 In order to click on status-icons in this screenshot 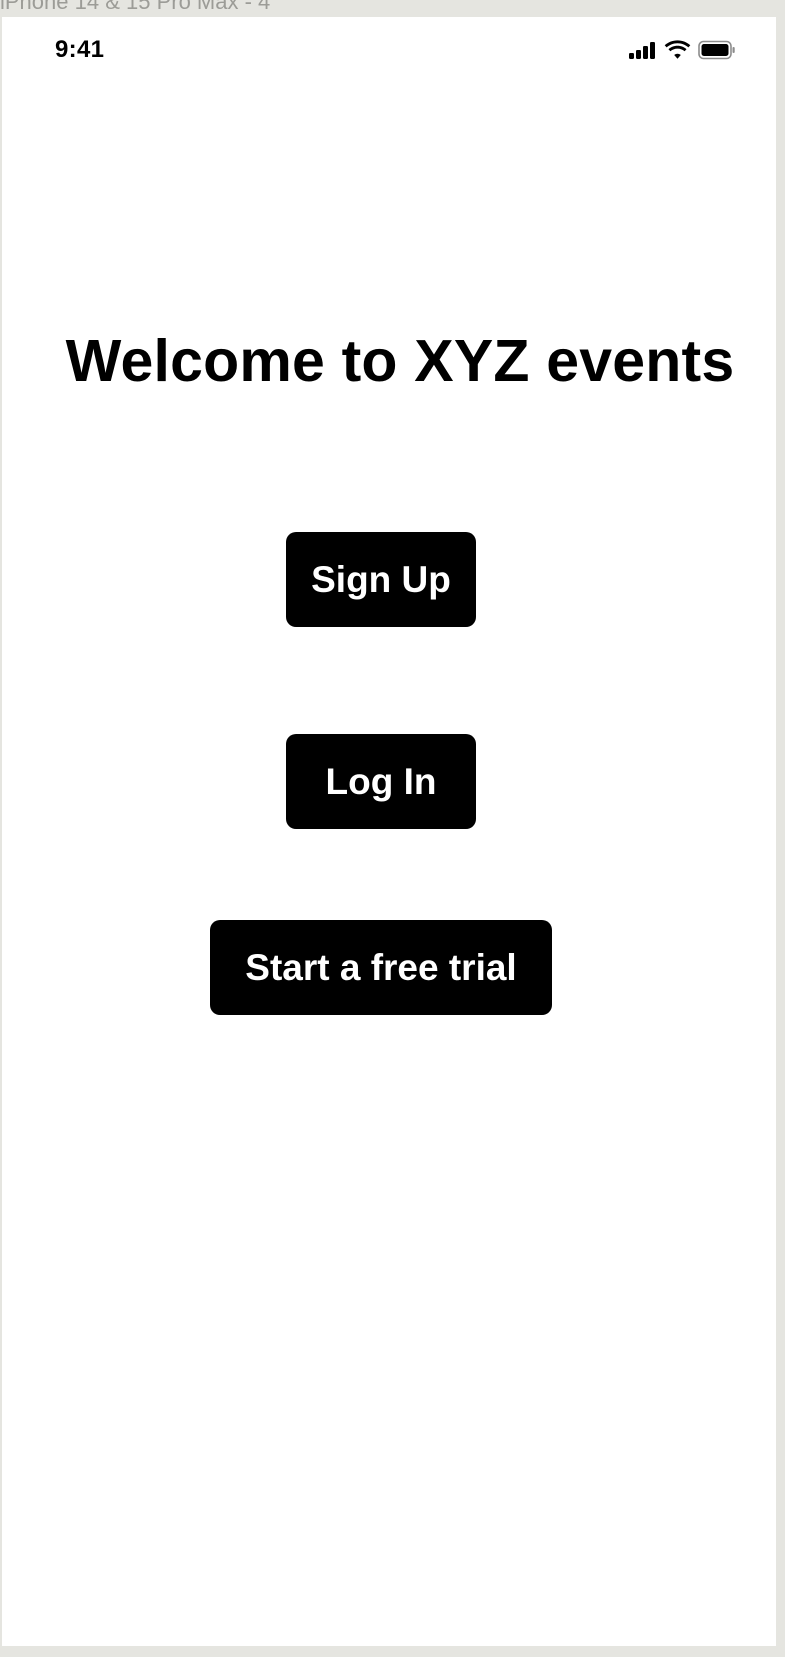, I will do `click(682, 50)`.